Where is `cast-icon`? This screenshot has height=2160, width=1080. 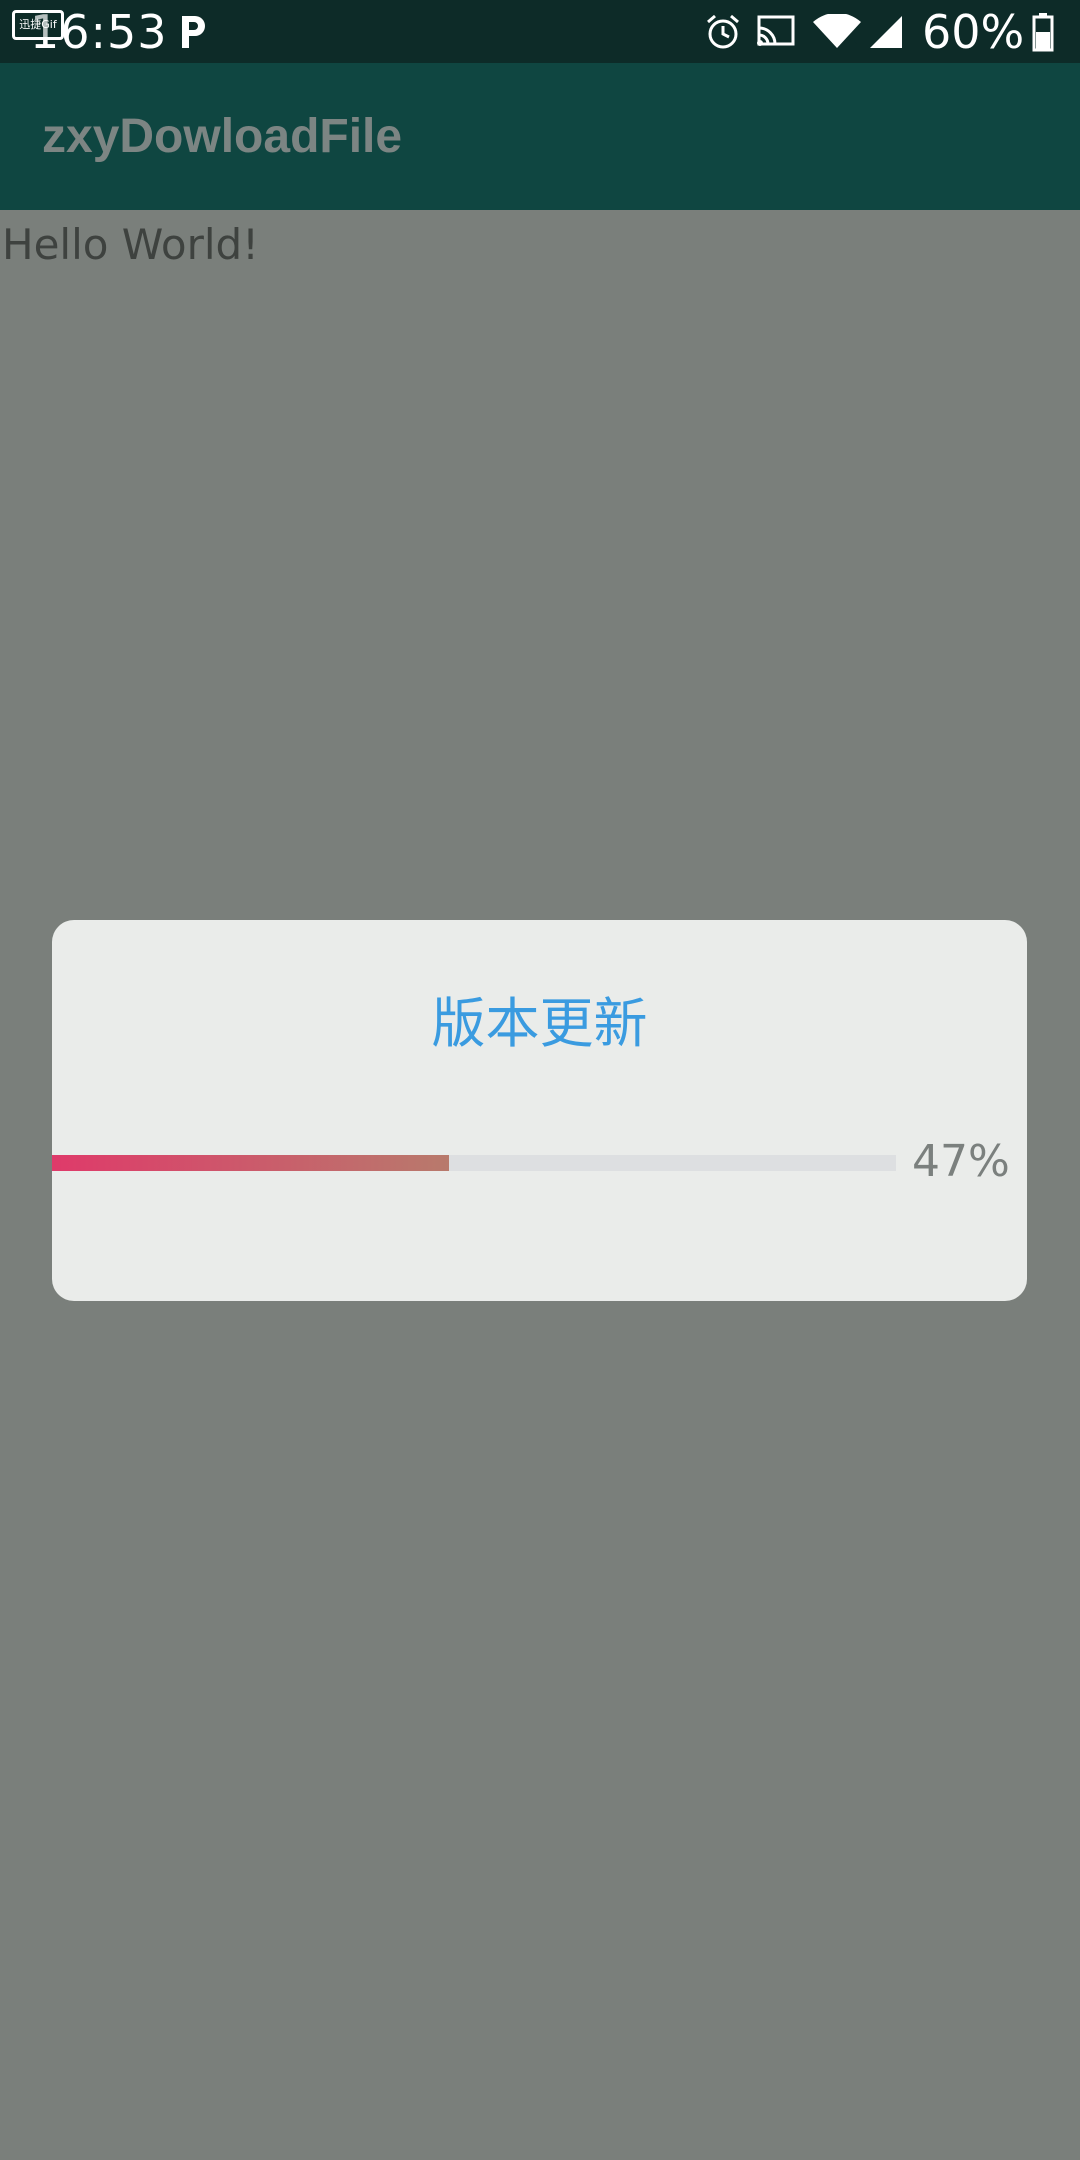 cast-icon is located at coordinates (776, 30).